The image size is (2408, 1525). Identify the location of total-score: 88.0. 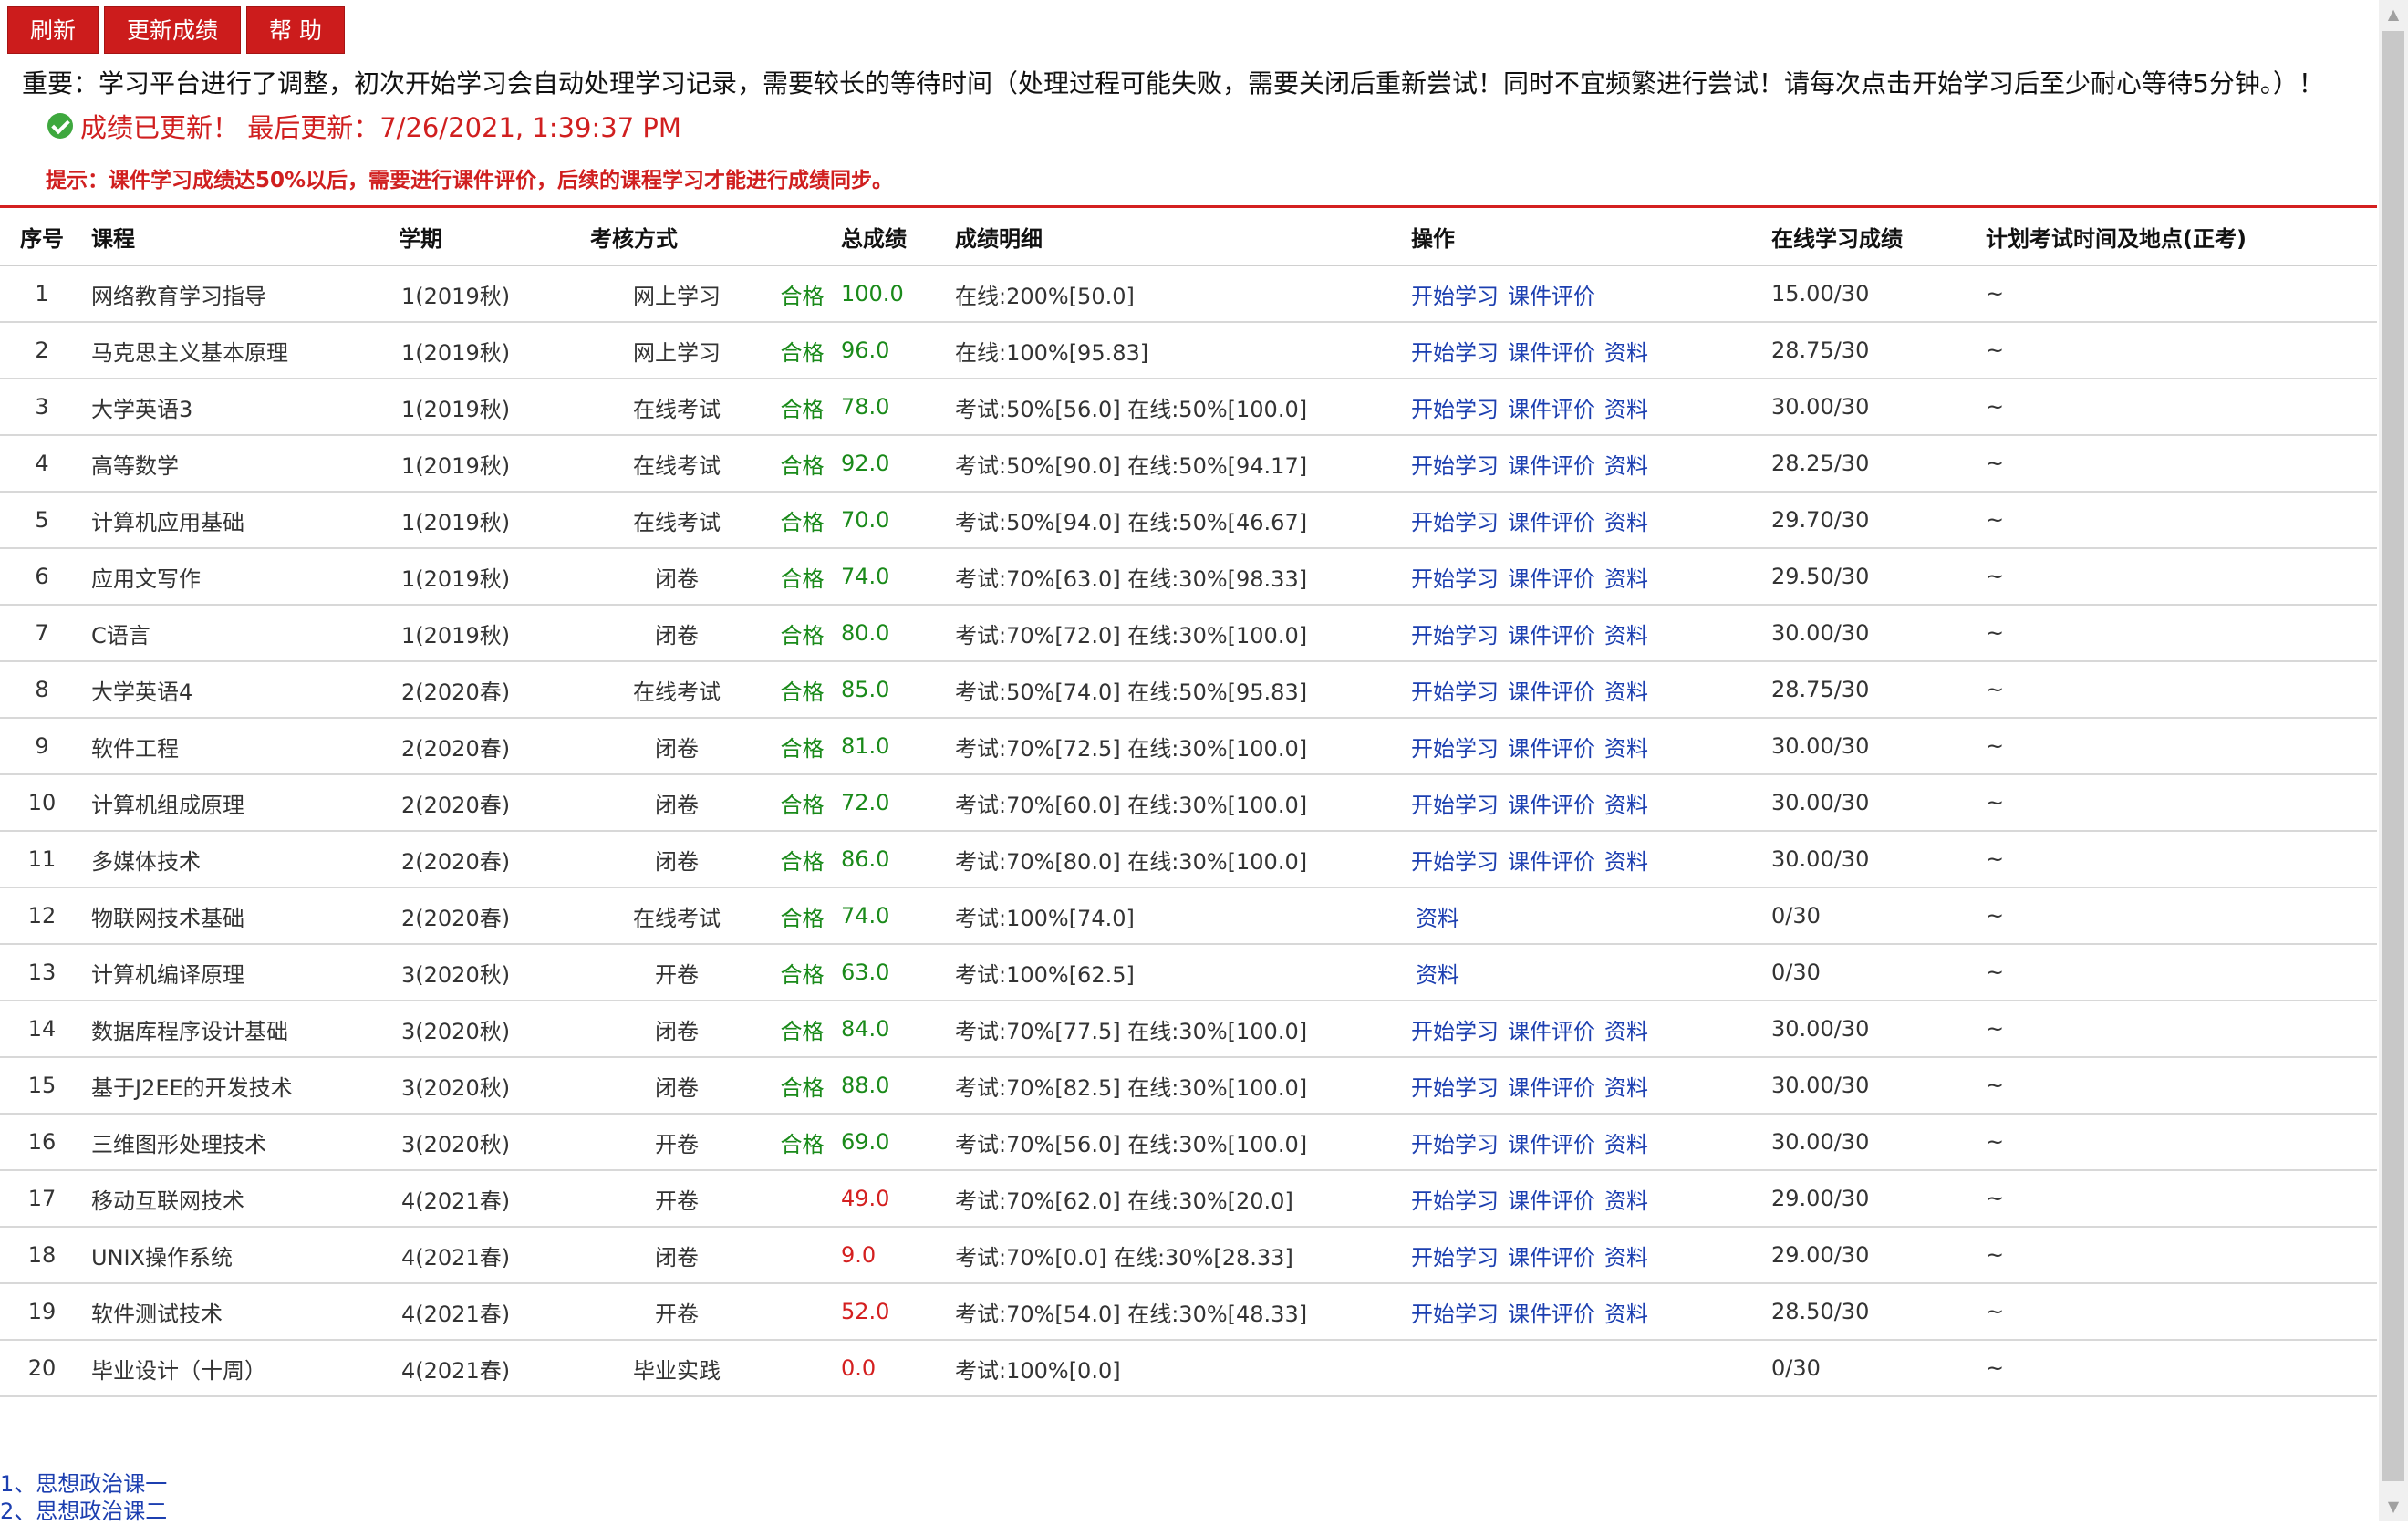
(898, 1086).